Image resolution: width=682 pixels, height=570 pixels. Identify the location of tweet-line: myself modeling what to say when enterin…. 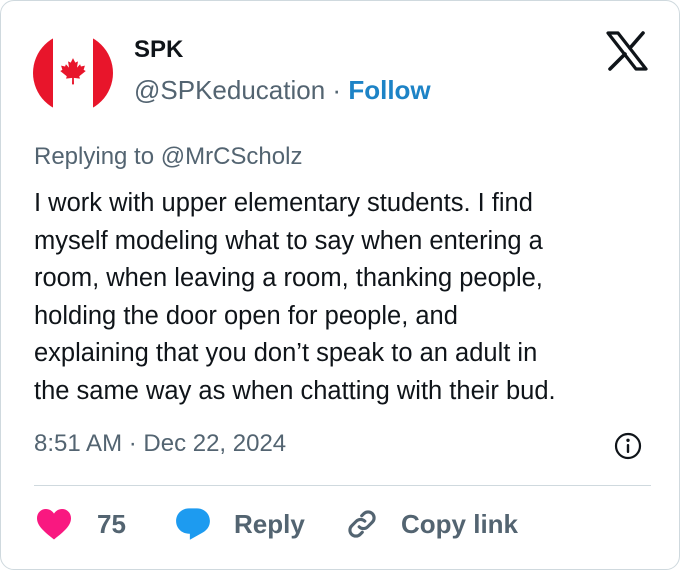
(288, 240).